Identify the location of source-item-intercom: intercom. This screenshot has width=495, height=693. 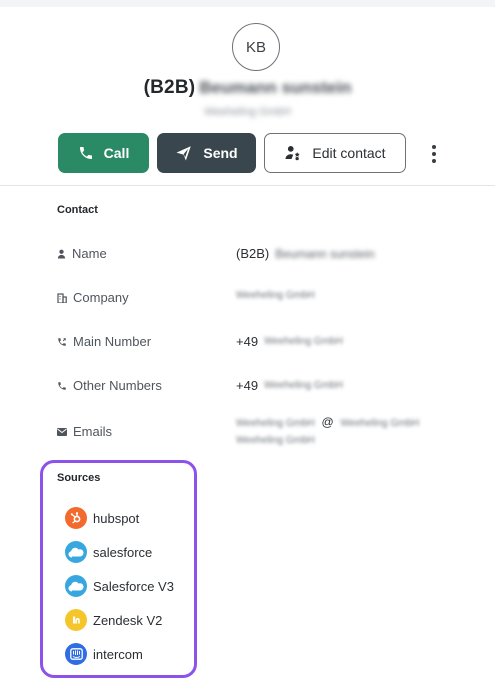
(104, 654).